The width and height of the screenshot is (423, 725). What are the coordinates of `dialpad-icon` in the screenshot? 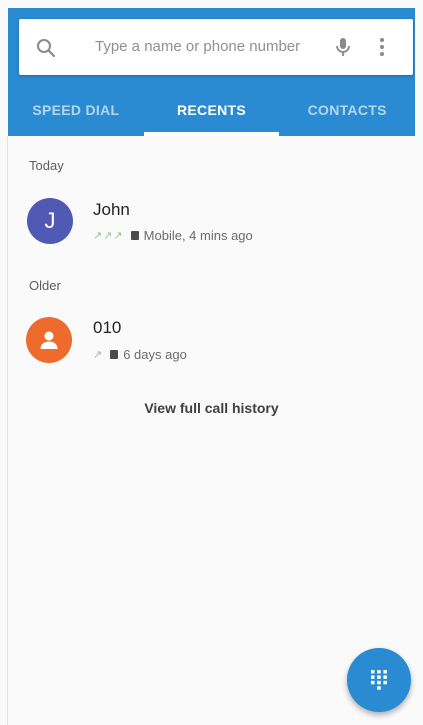 It's located at (379, 680).